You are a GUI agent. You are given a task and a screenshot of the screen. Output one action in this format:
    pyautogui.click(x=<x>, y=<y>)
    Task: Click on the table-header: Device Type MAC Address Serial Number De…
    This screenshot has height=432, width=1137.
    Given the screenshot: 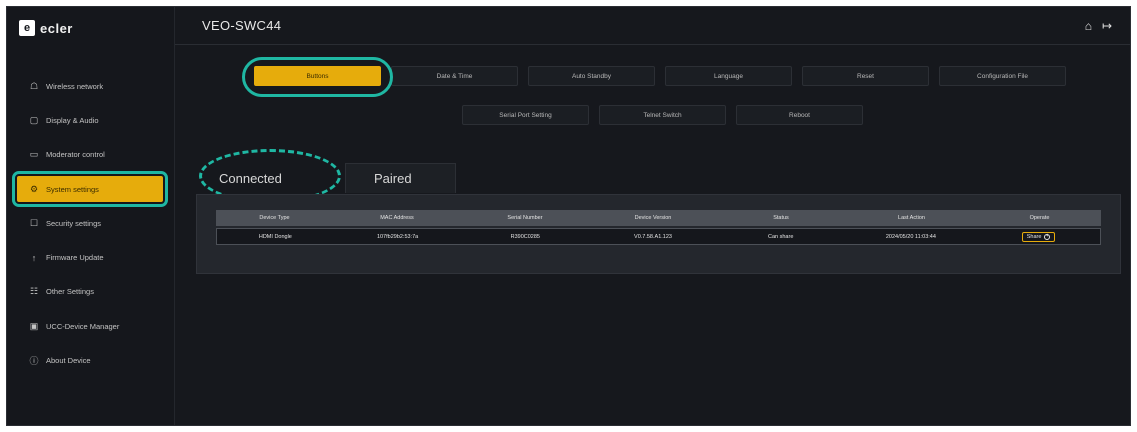 What is the action you would take?
    pyautogui.click(x=658, y=218)
    